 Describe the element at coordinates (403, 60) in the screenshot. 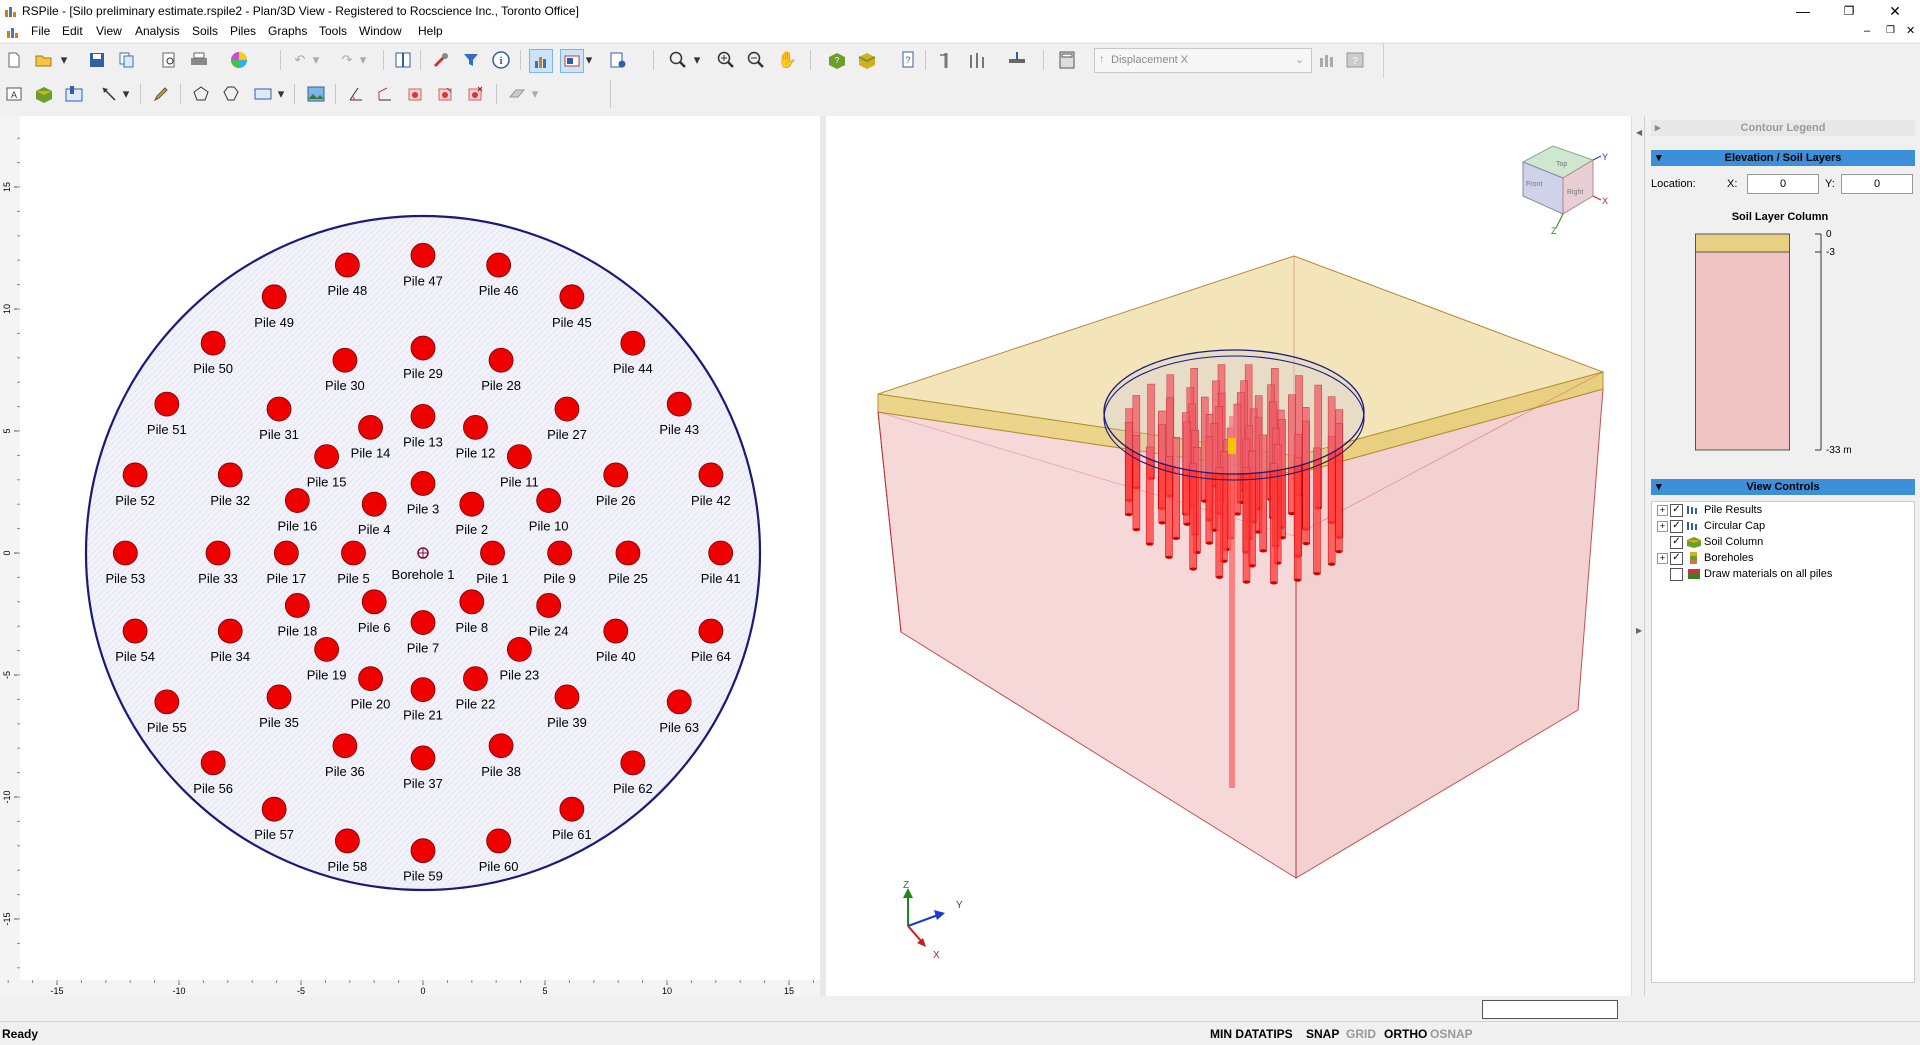

I see `split-view-icon` at that location.